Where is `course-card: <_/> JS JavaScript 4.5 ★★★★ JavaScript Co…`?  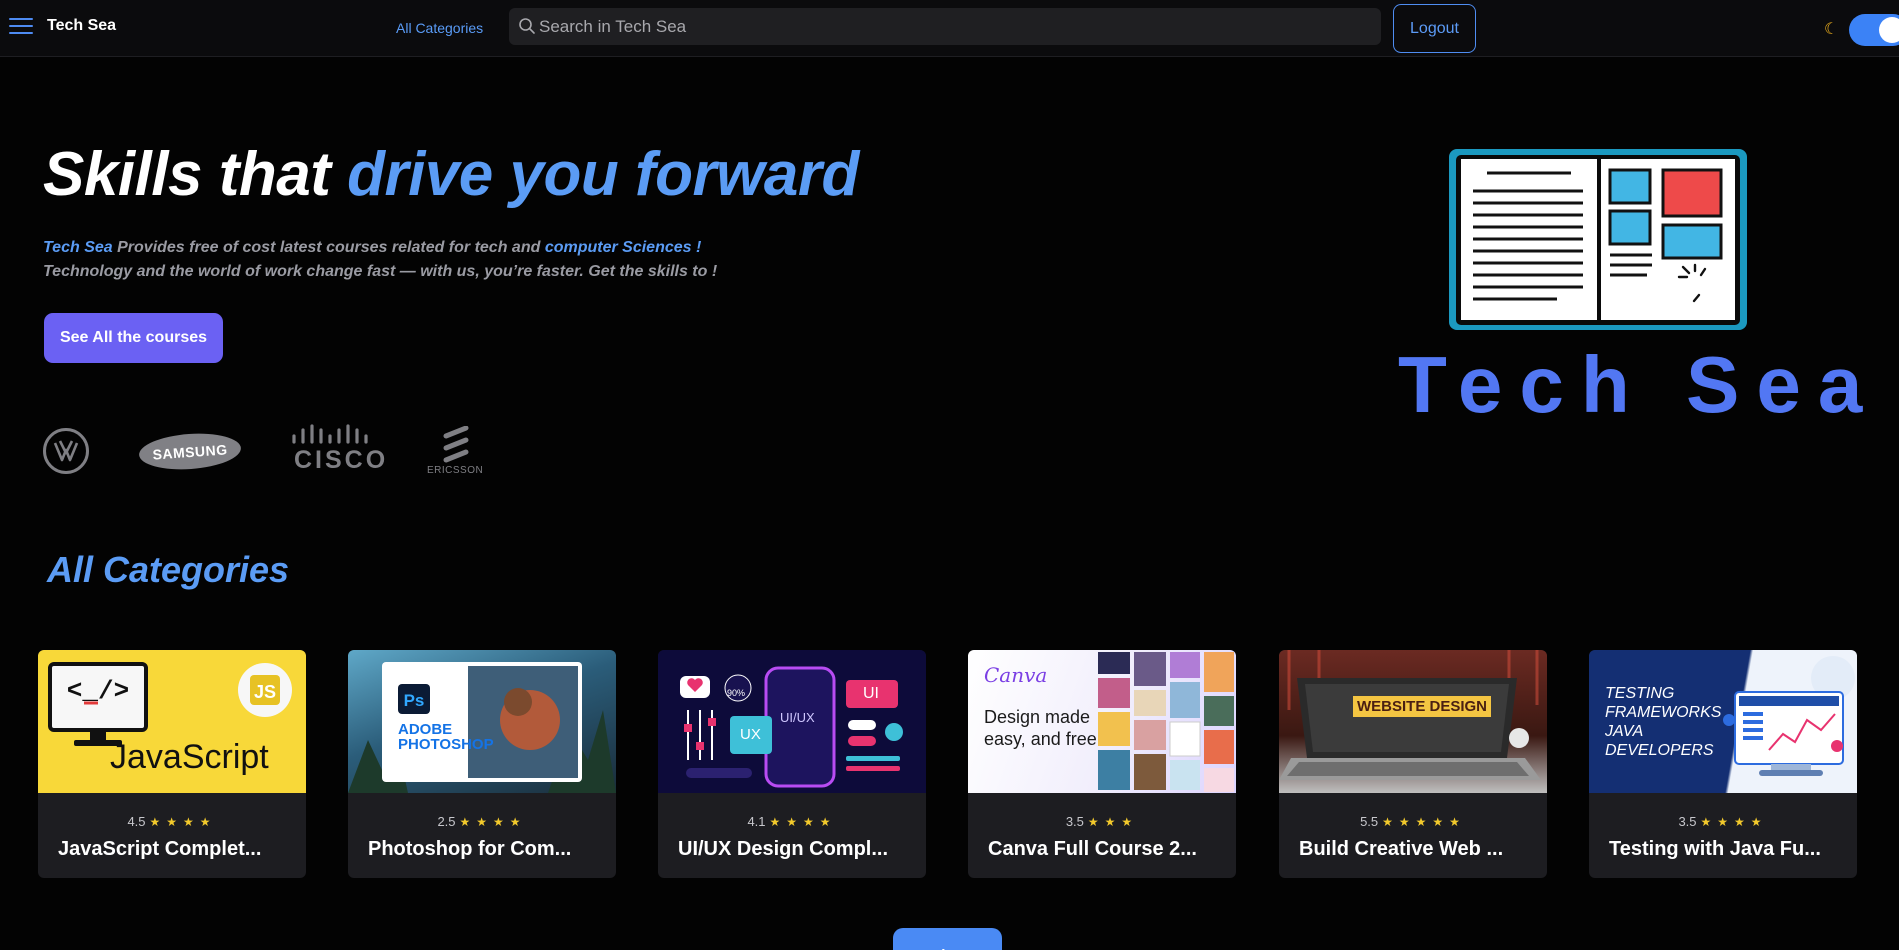
course-card: <_/> JS JavaScript 4.5 ★★★★ JavaScript Co… is located at coordinates (172, 764).